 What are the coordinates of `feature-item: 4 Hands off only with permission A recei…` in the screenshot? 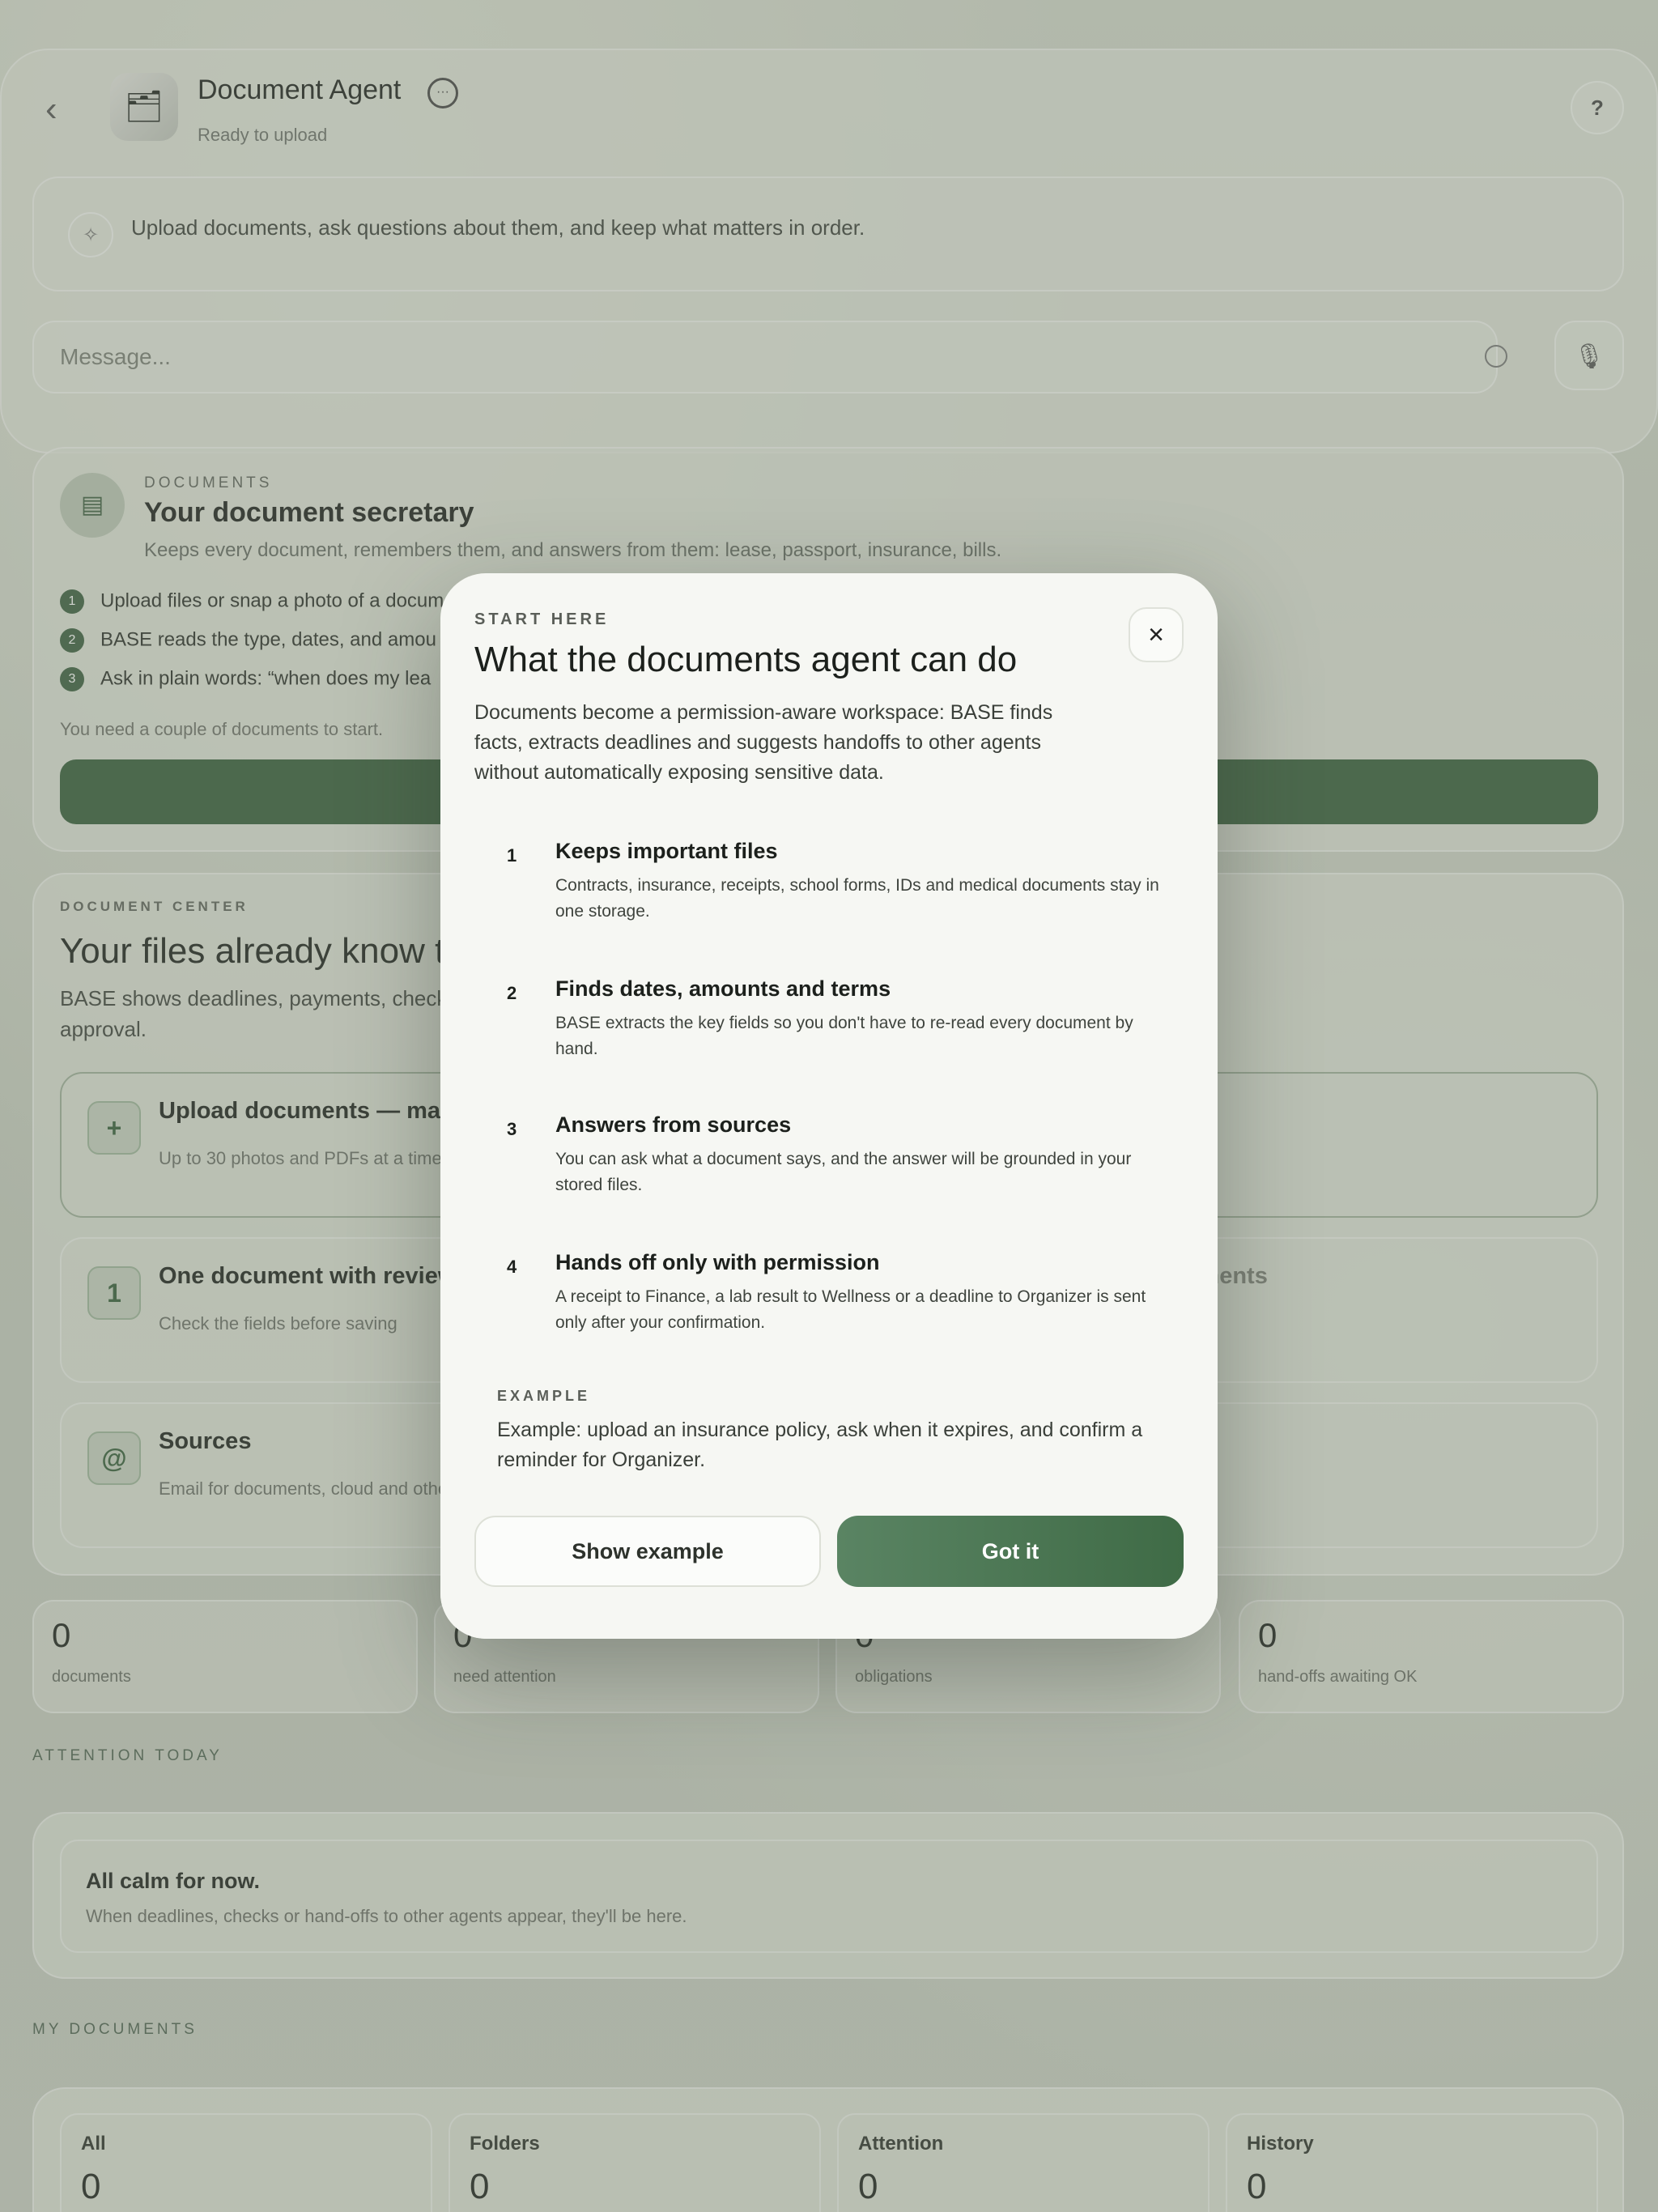 It's located at (826, 1291).